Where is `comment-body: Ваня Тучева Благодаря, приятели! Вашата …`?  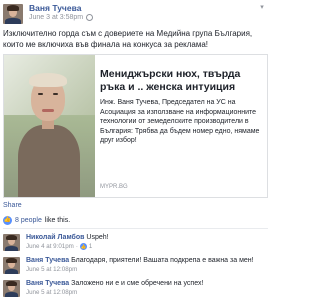 comment-body: Ваня Тучева Благодаря, приятели! Вашата … is located at coordinates (146, 260).